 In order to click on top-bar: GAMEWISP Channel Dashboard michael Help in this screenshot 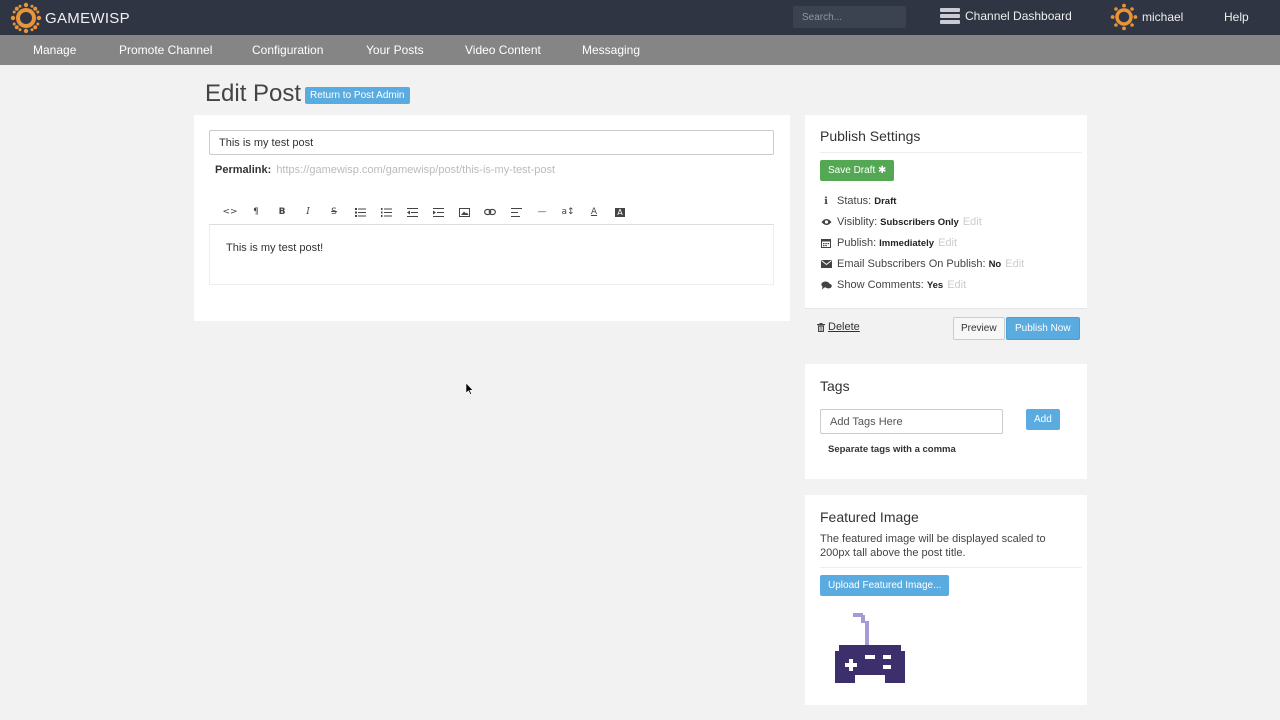, I will do `click(640, 17)`.